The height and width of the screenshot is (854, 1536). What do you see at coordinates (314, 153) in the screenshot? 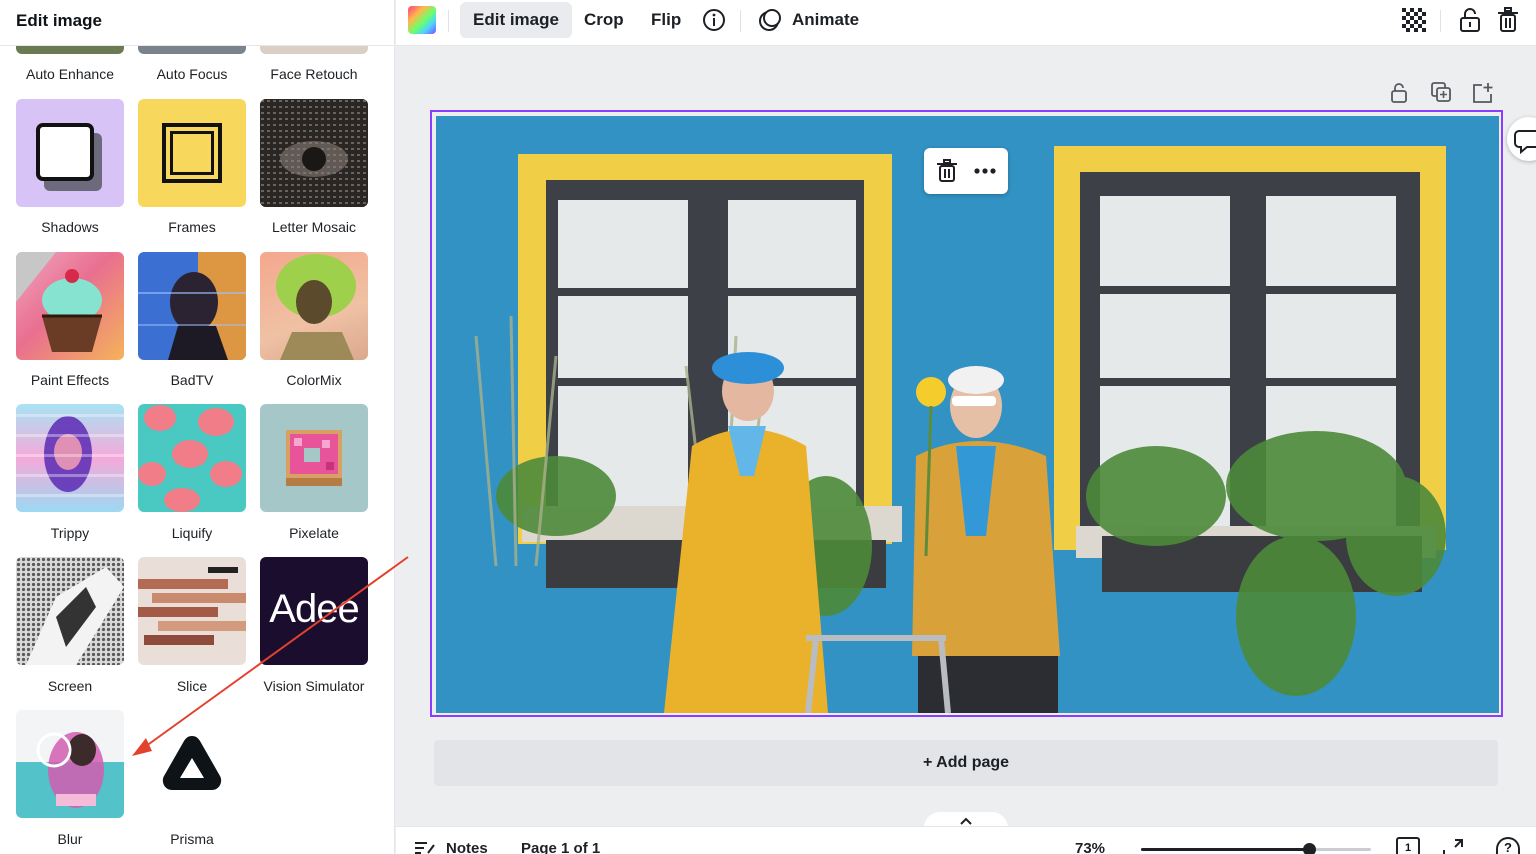
I see `letter-mosaic-thumbnail` at bounding box center [314, 153].